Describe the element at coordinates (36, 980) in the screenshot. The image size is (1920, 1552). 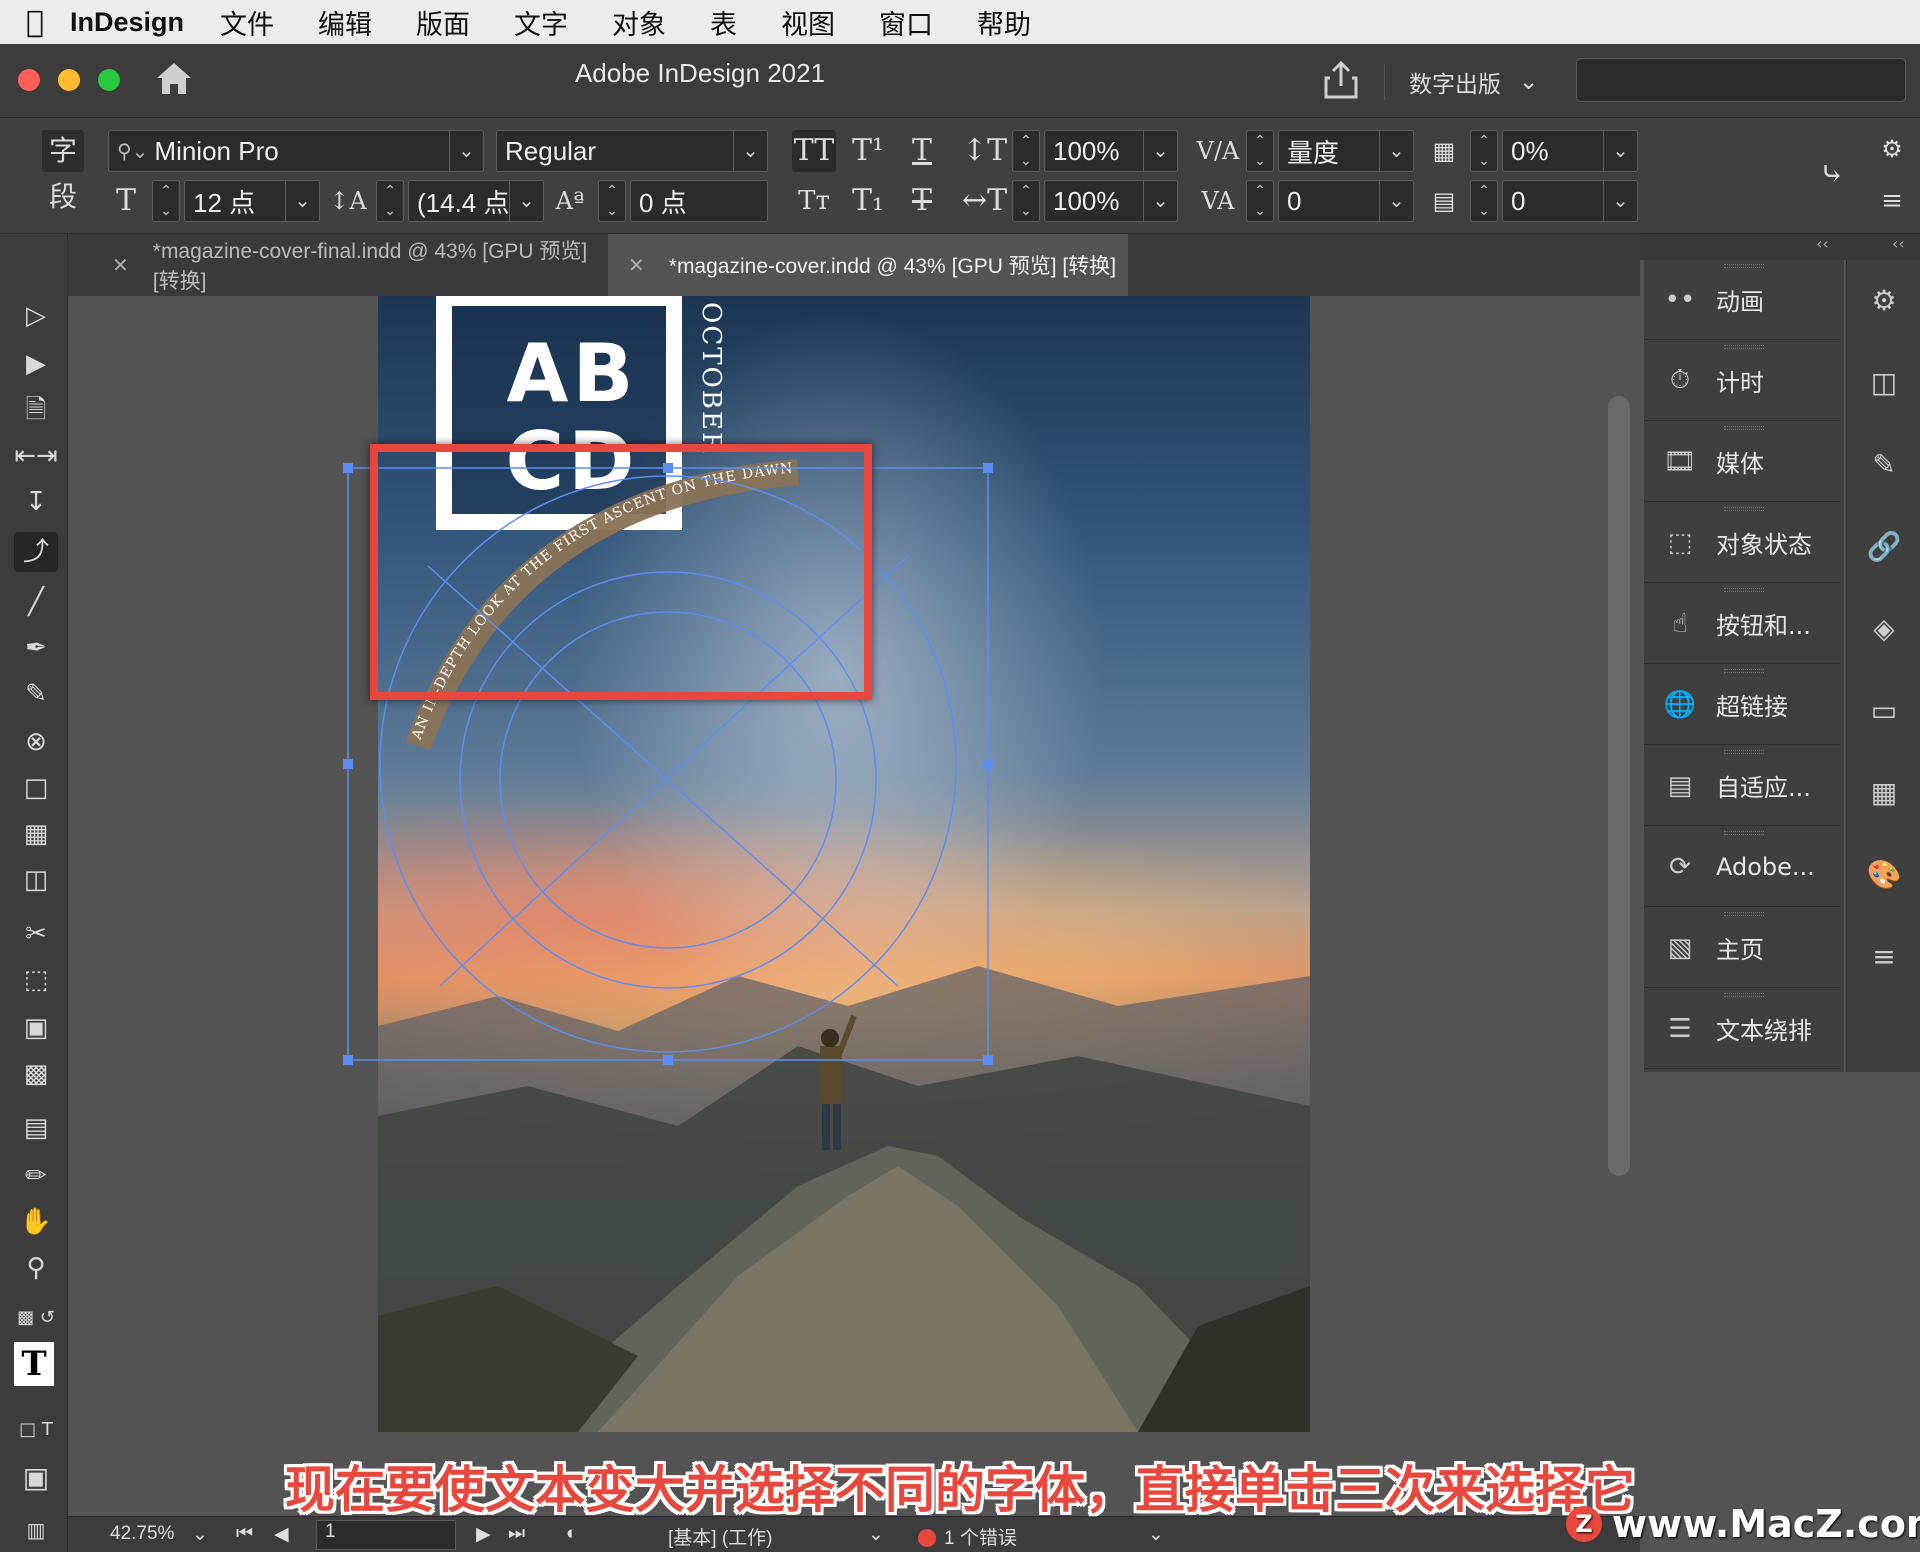
I see `free-transform-tool-icon: ⬚` at that location.